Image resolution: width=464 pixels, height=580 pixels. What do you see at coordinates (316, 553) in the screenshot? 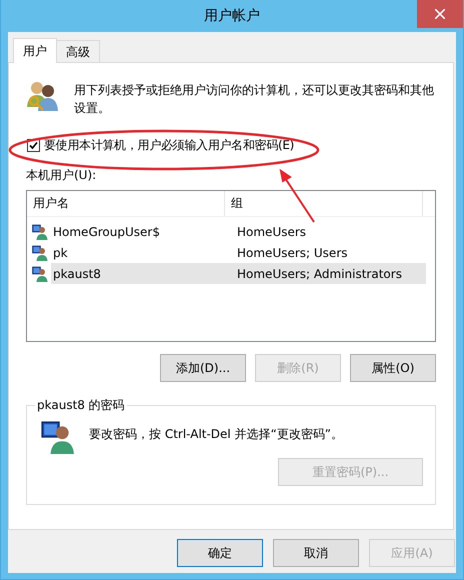
I see `dialog-button: 取消` at bounding box center [316, 553].